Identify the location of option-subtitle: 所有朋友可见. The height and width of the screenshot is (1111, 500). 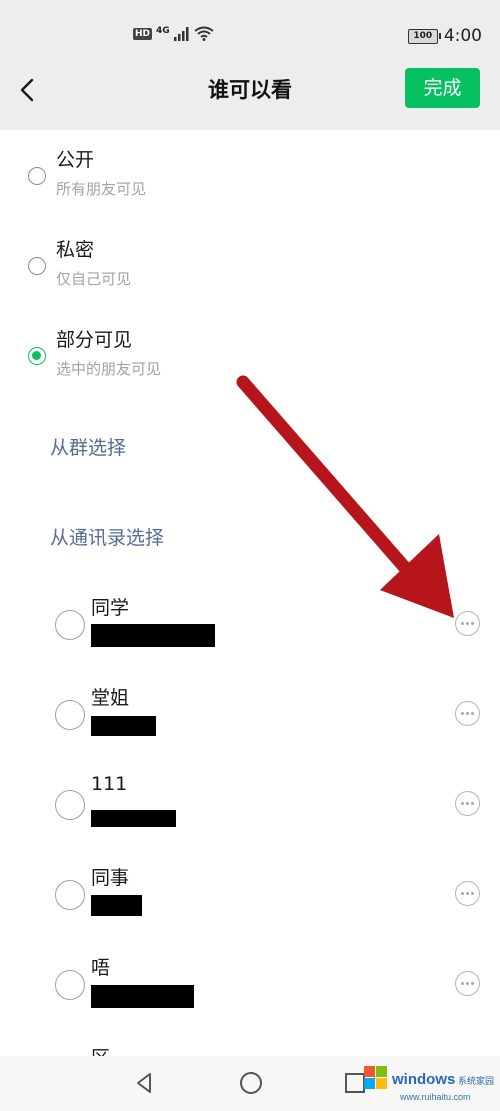
(101, 189).